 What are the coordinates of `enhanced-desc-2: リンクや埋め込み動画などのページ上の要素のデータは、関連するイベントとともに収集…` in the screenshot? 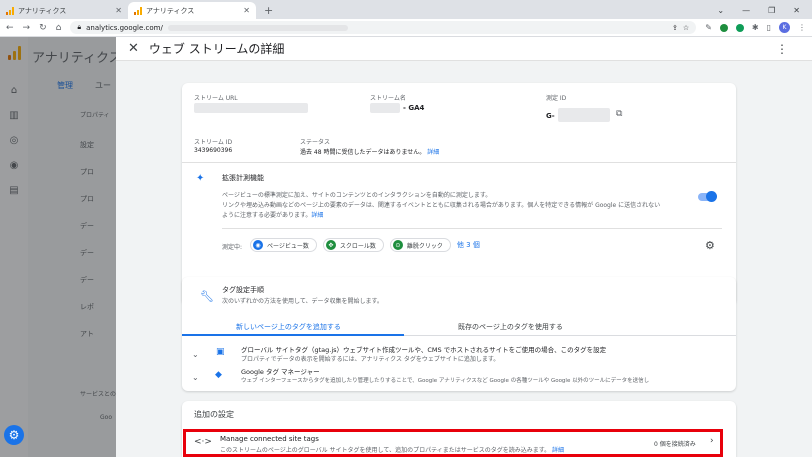 It's located at (441, 205).